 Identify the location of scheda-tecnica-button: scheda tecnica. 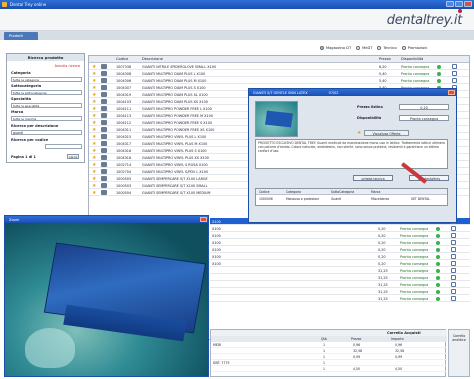
(373, 178).